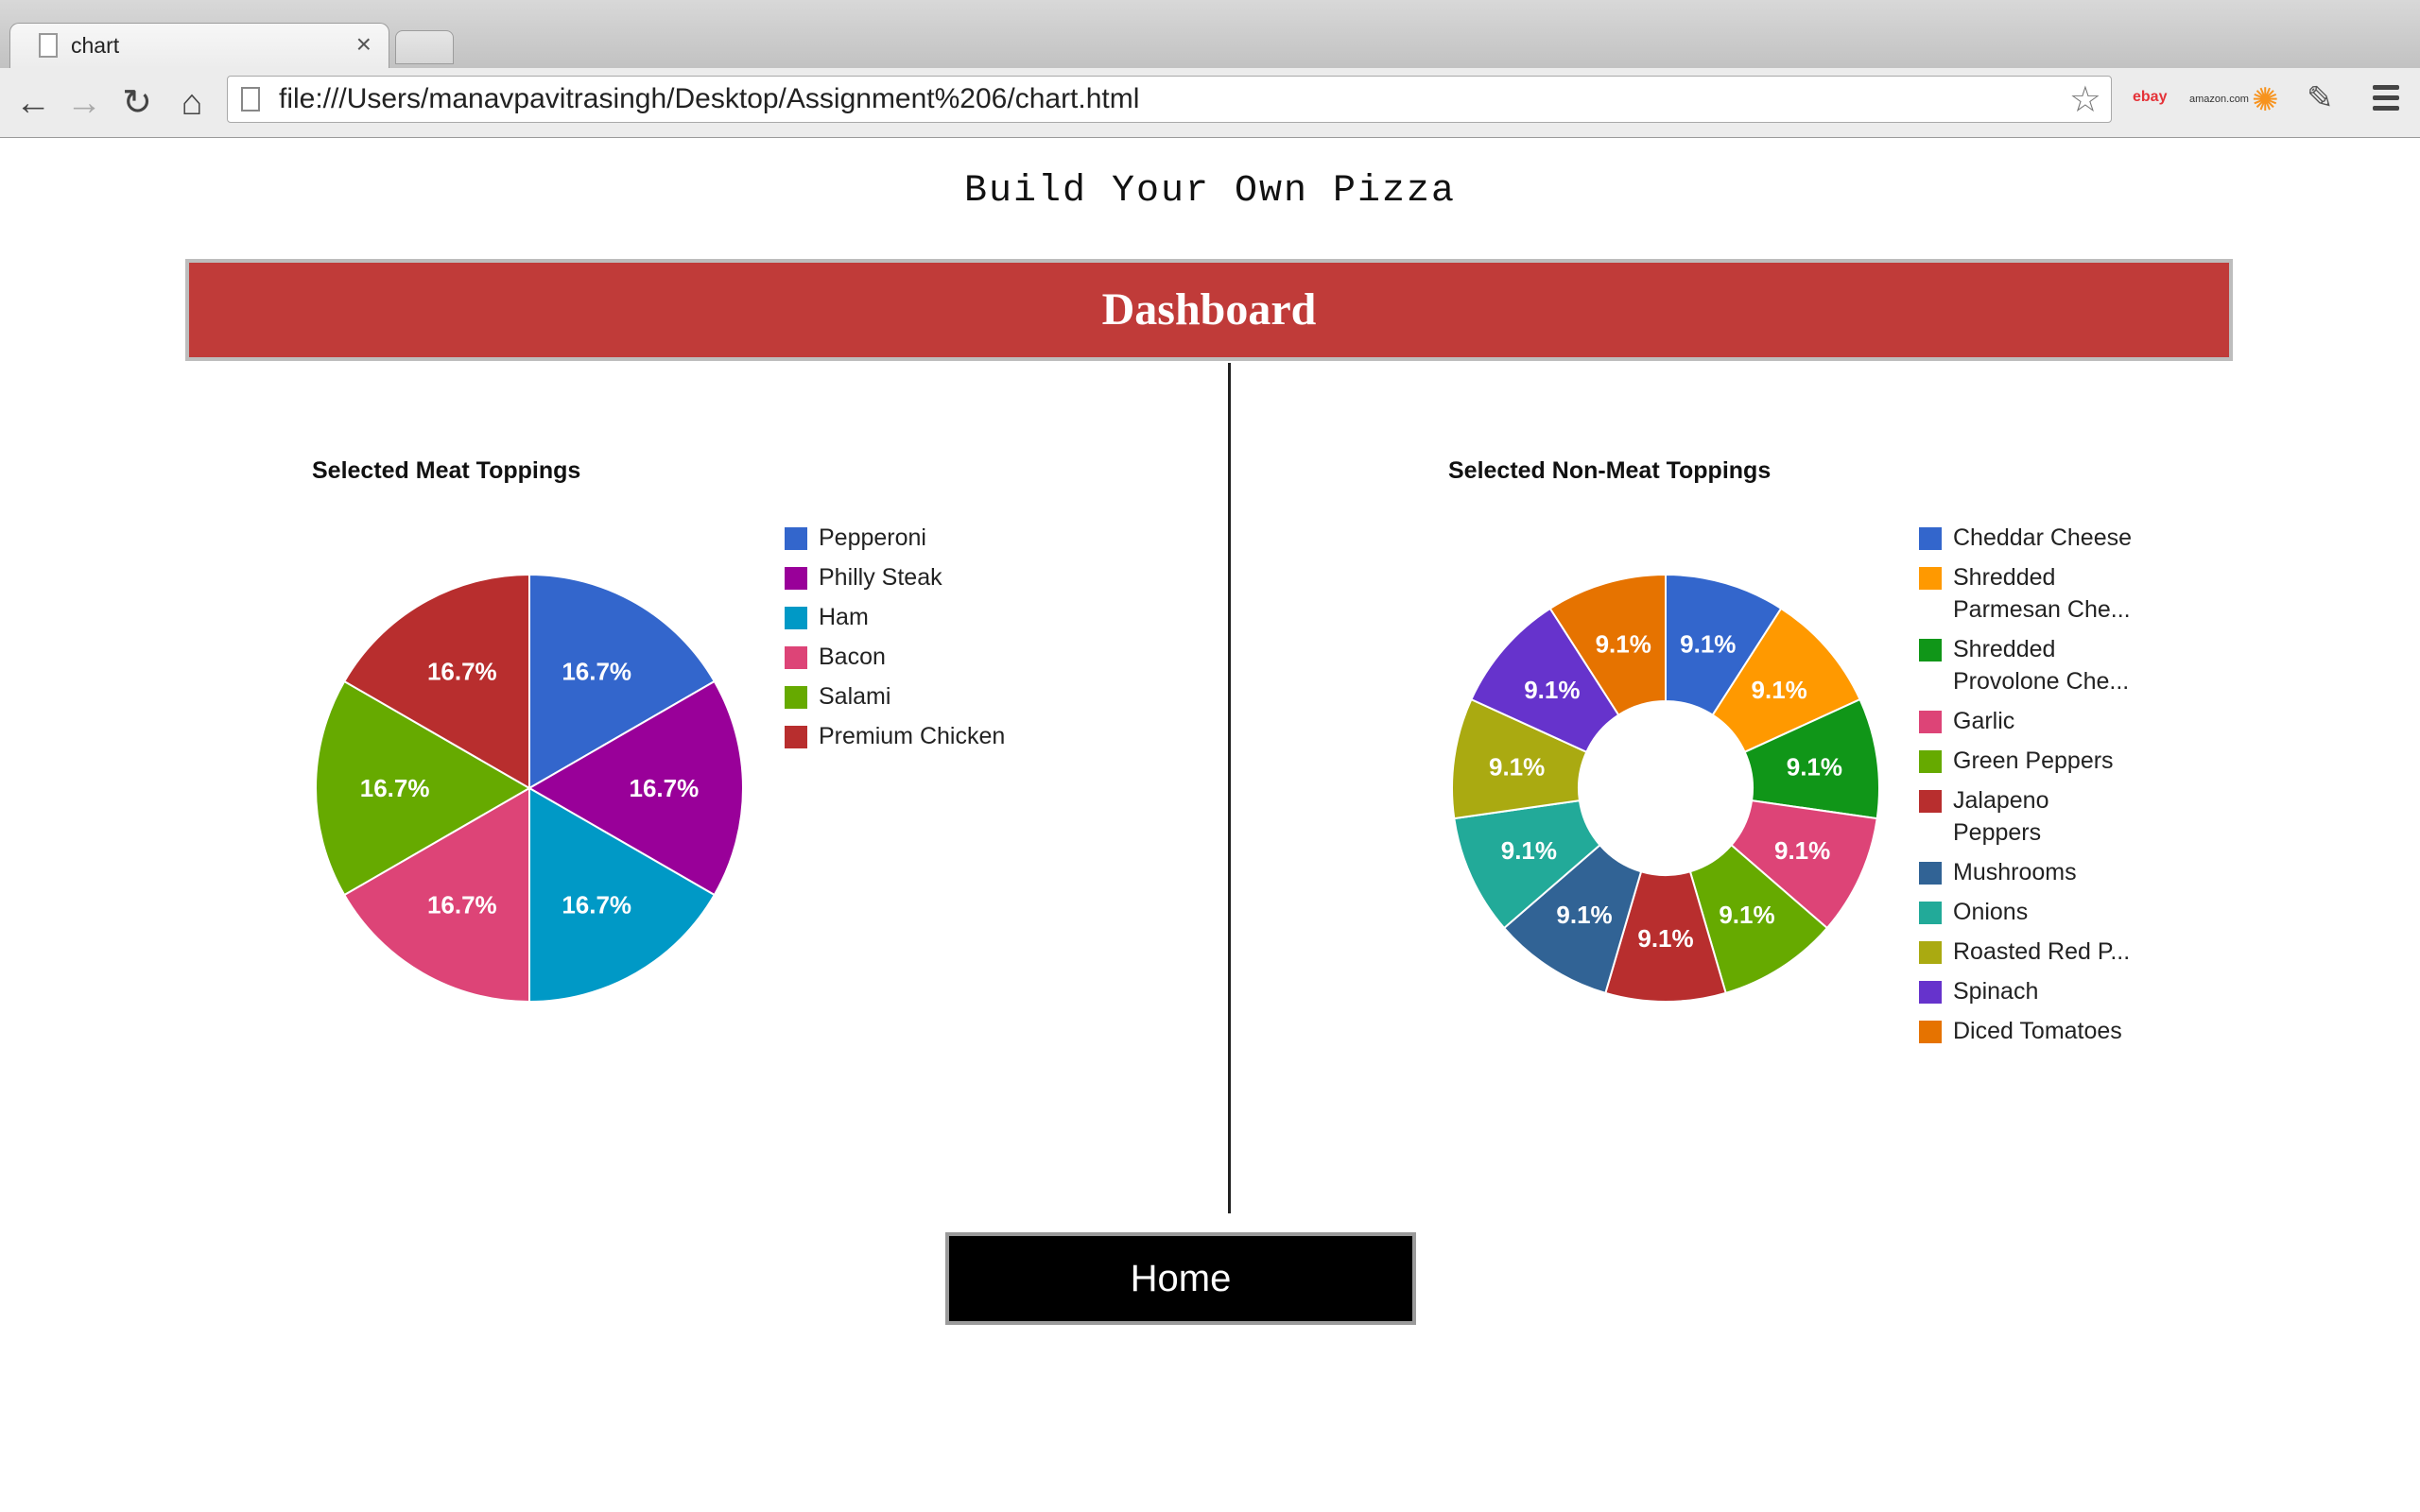 This screenshot has width=2420, height=1512. I want to click on legend-label: Diced Tomatoes, so click(2038, 1031).